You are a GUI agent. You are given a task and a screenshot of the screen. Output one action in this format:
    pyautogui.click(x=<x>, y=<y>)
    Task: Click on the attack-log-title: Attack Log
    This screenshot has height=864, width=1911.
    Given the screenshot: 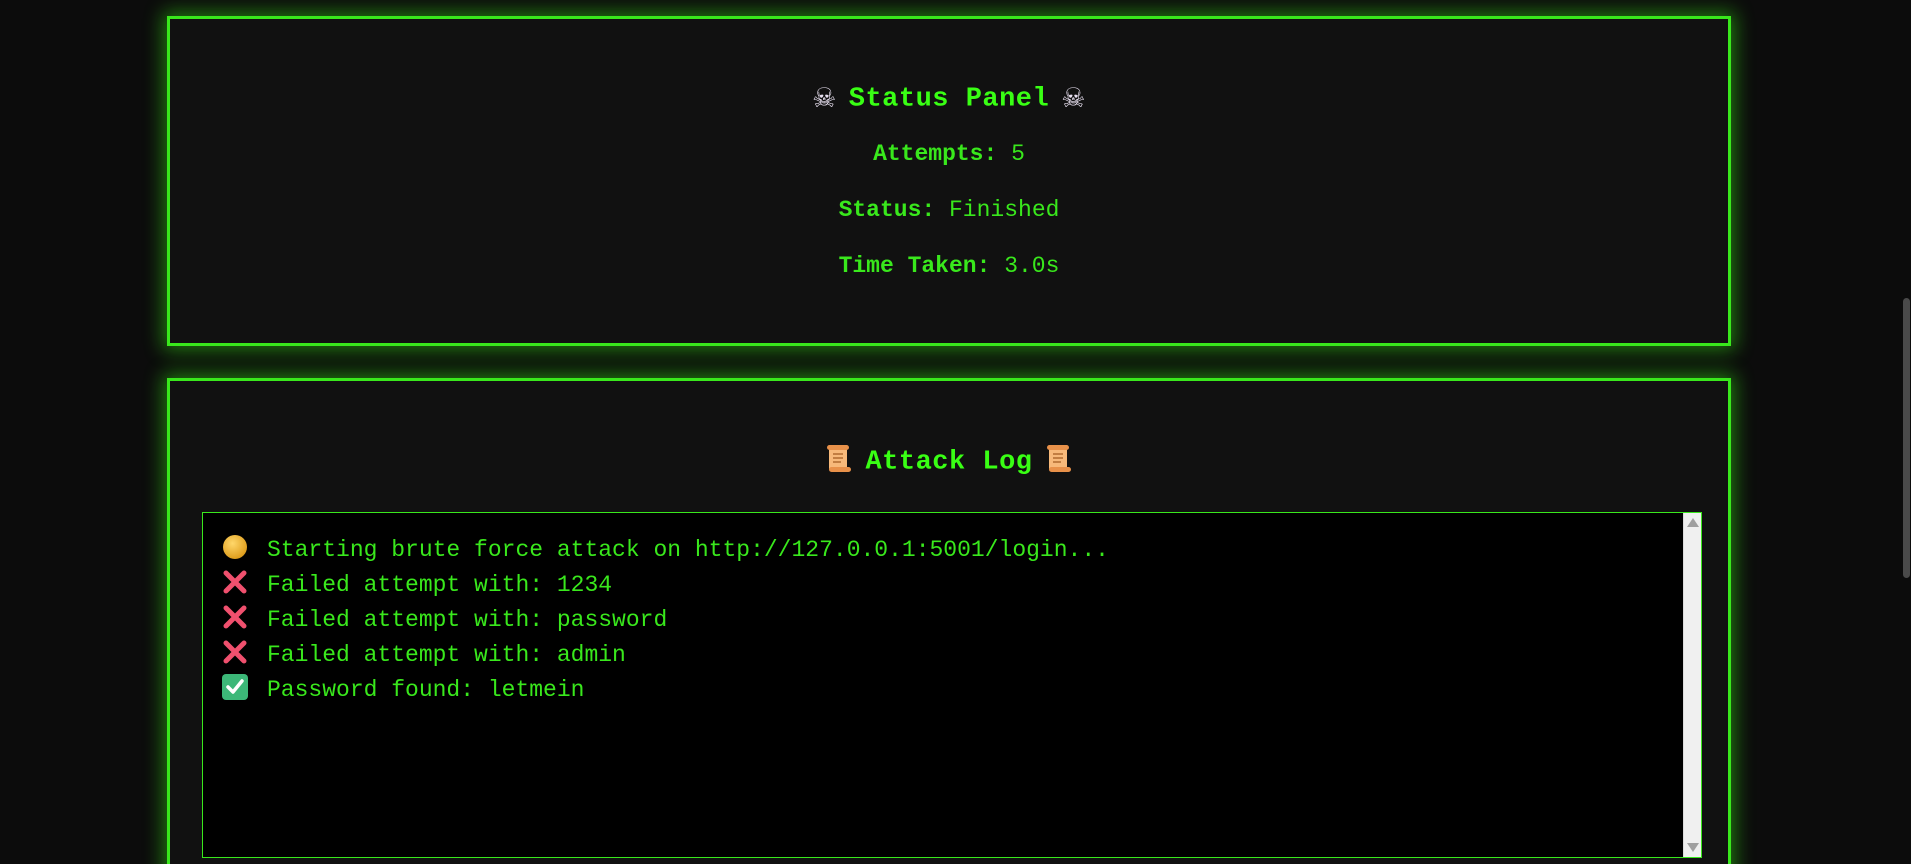 What is the action you would take?
    pyautogui.click(x=949, y=462)
    